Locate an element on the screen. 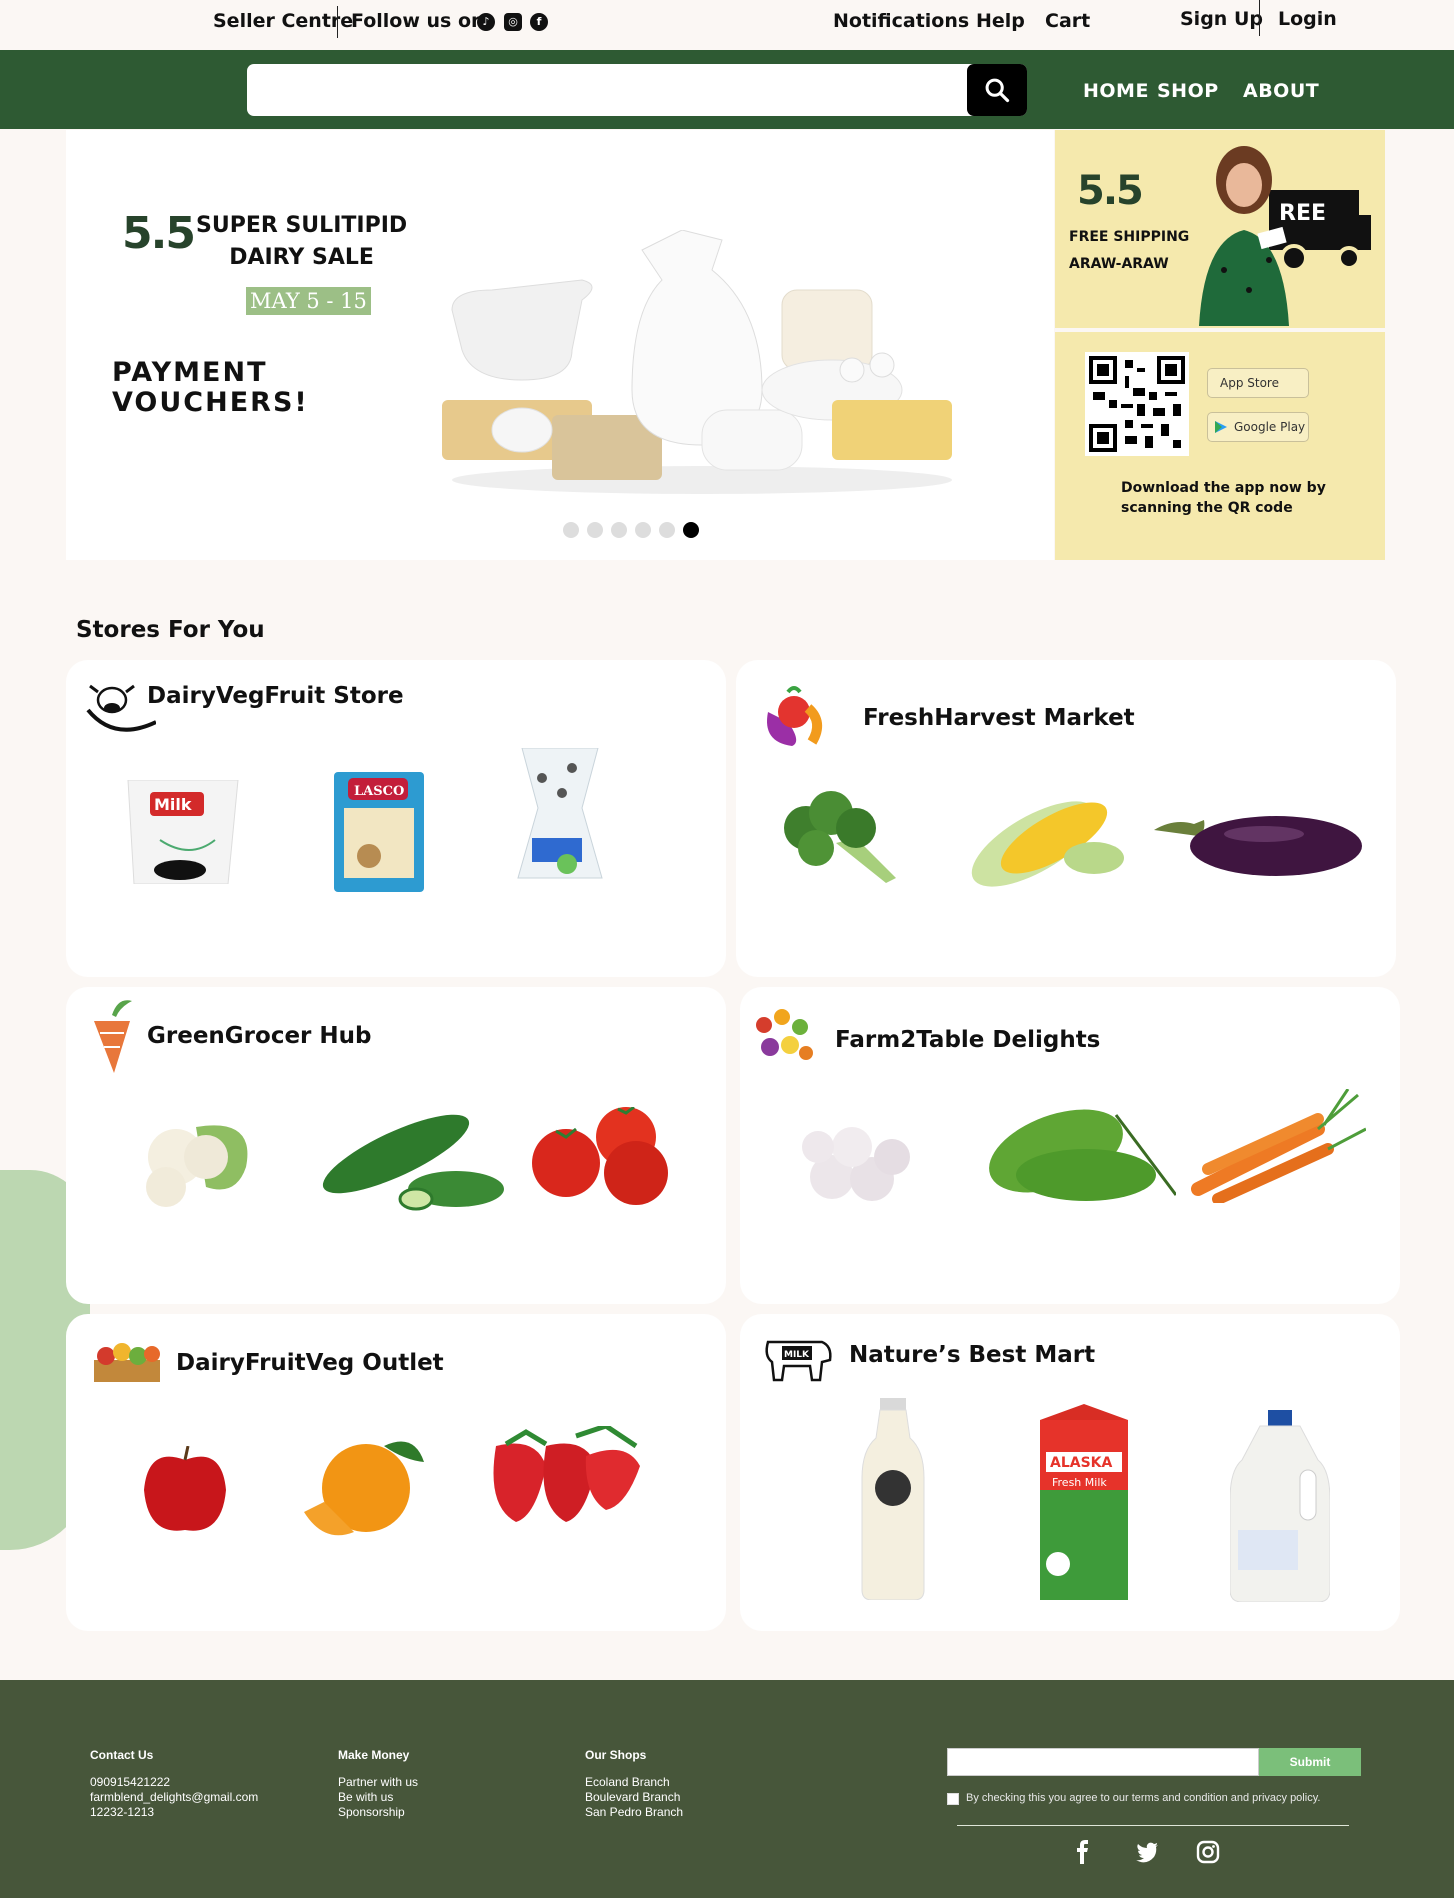 This screenshot has height=1898, width=1454. submit-button: Submit is located at coordinates (1310, 1762).